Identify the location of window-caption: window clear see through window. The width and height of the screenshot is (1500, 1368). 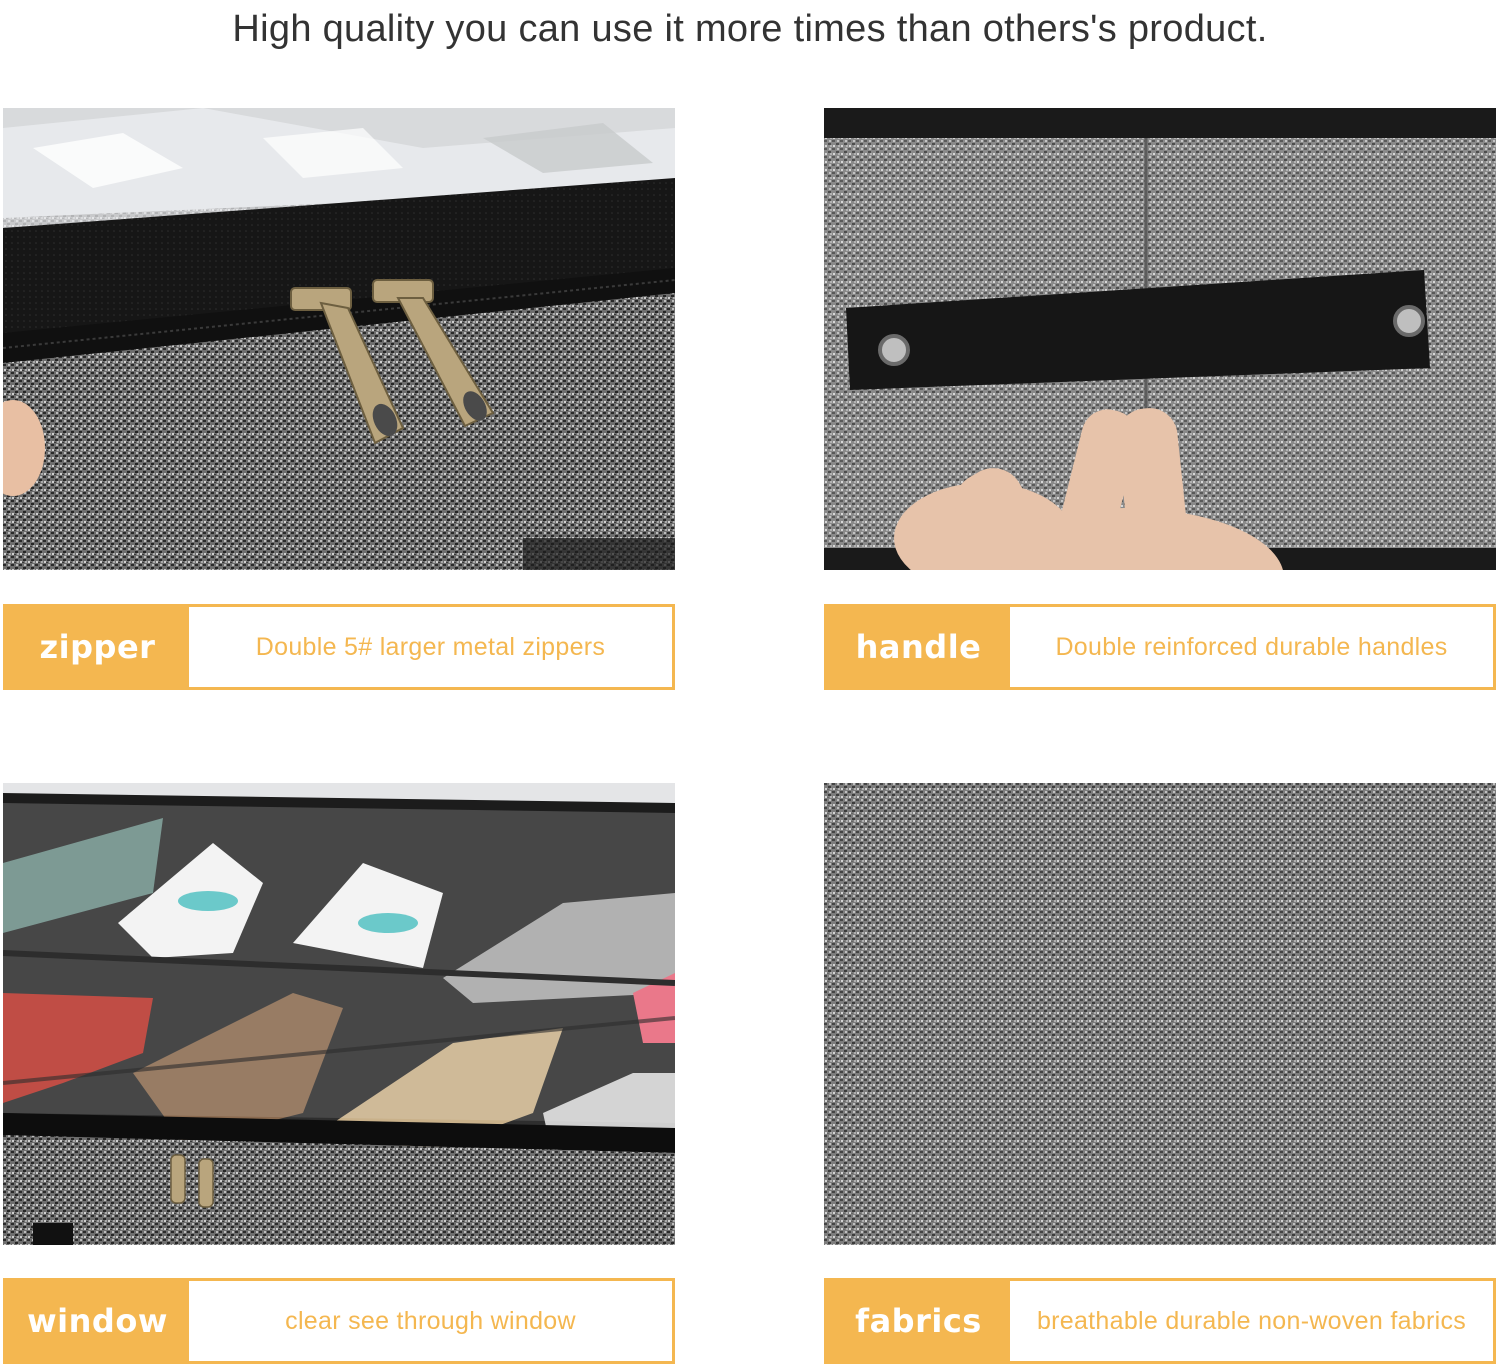
(339, 1321).